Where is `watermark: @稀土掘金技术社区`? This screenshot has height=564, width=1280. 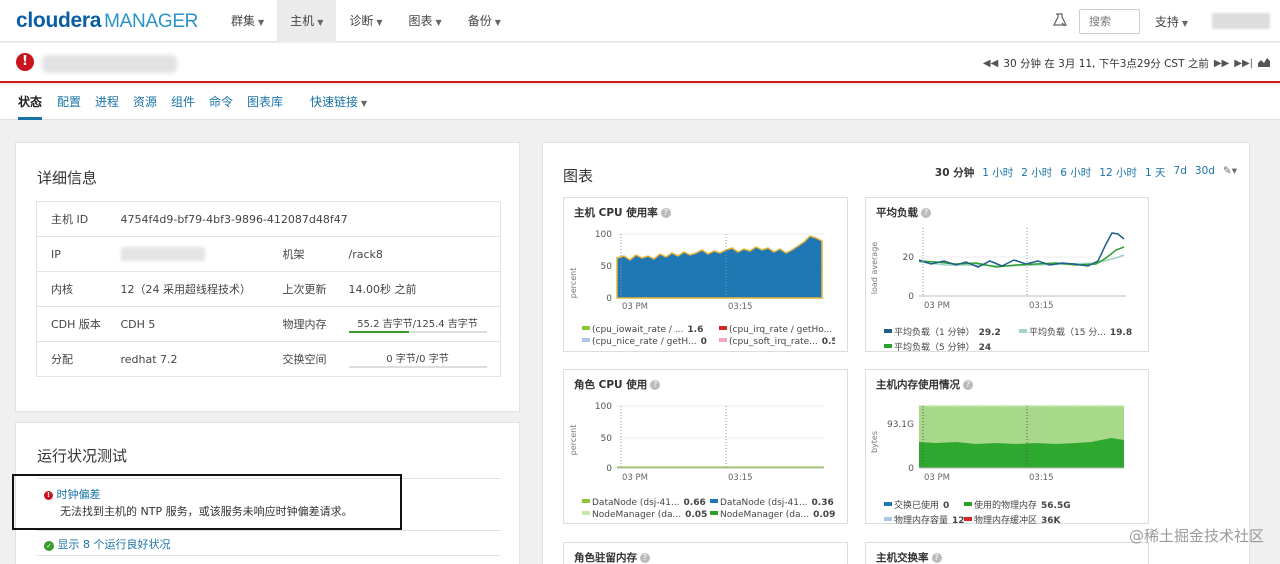
watermark: @稀土掘金技术社区 is located at coordinates (1196, 536).